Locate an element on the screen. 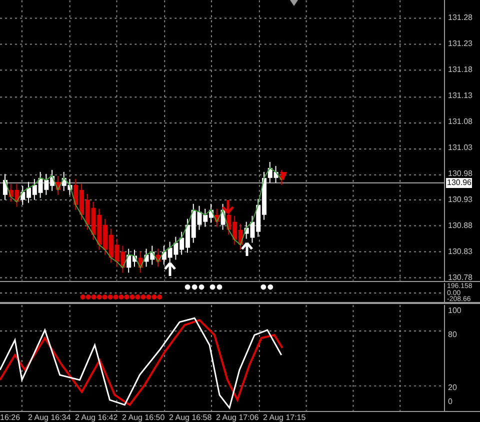  price-axis-label: 130.88 is located at coordinates (461, 226).